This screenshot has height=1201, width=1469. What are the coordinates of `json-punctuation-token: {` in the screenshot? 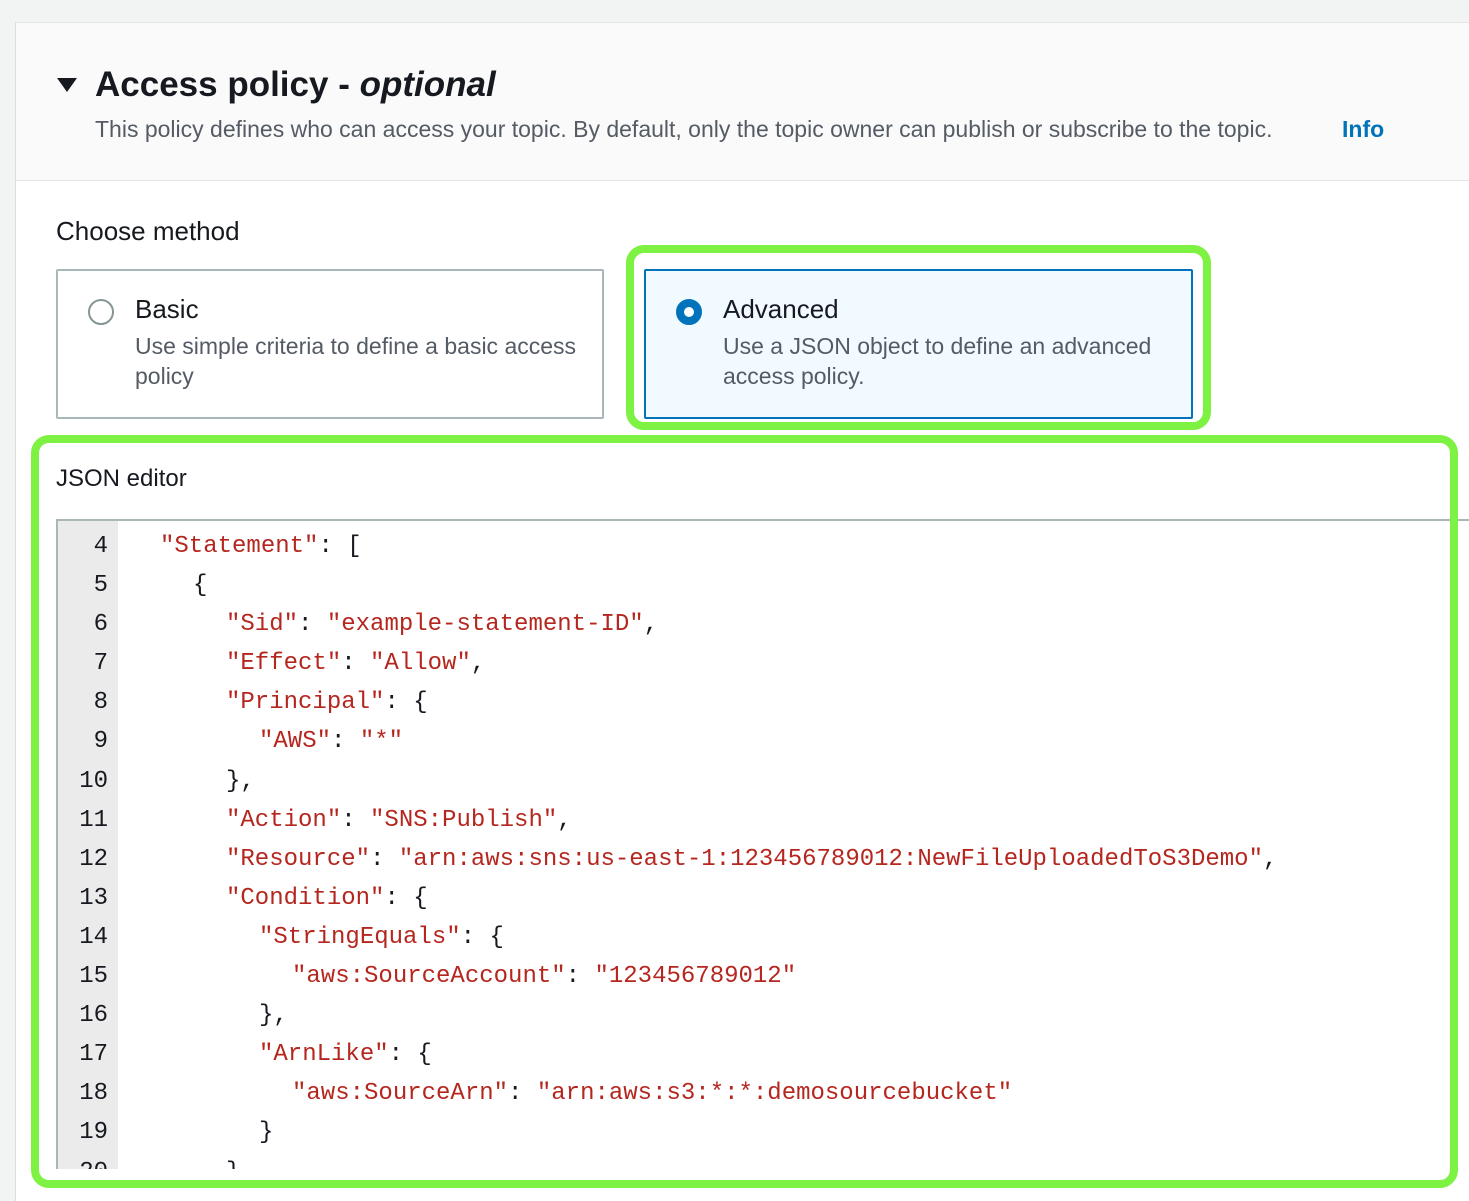 It's located at (200, 586).